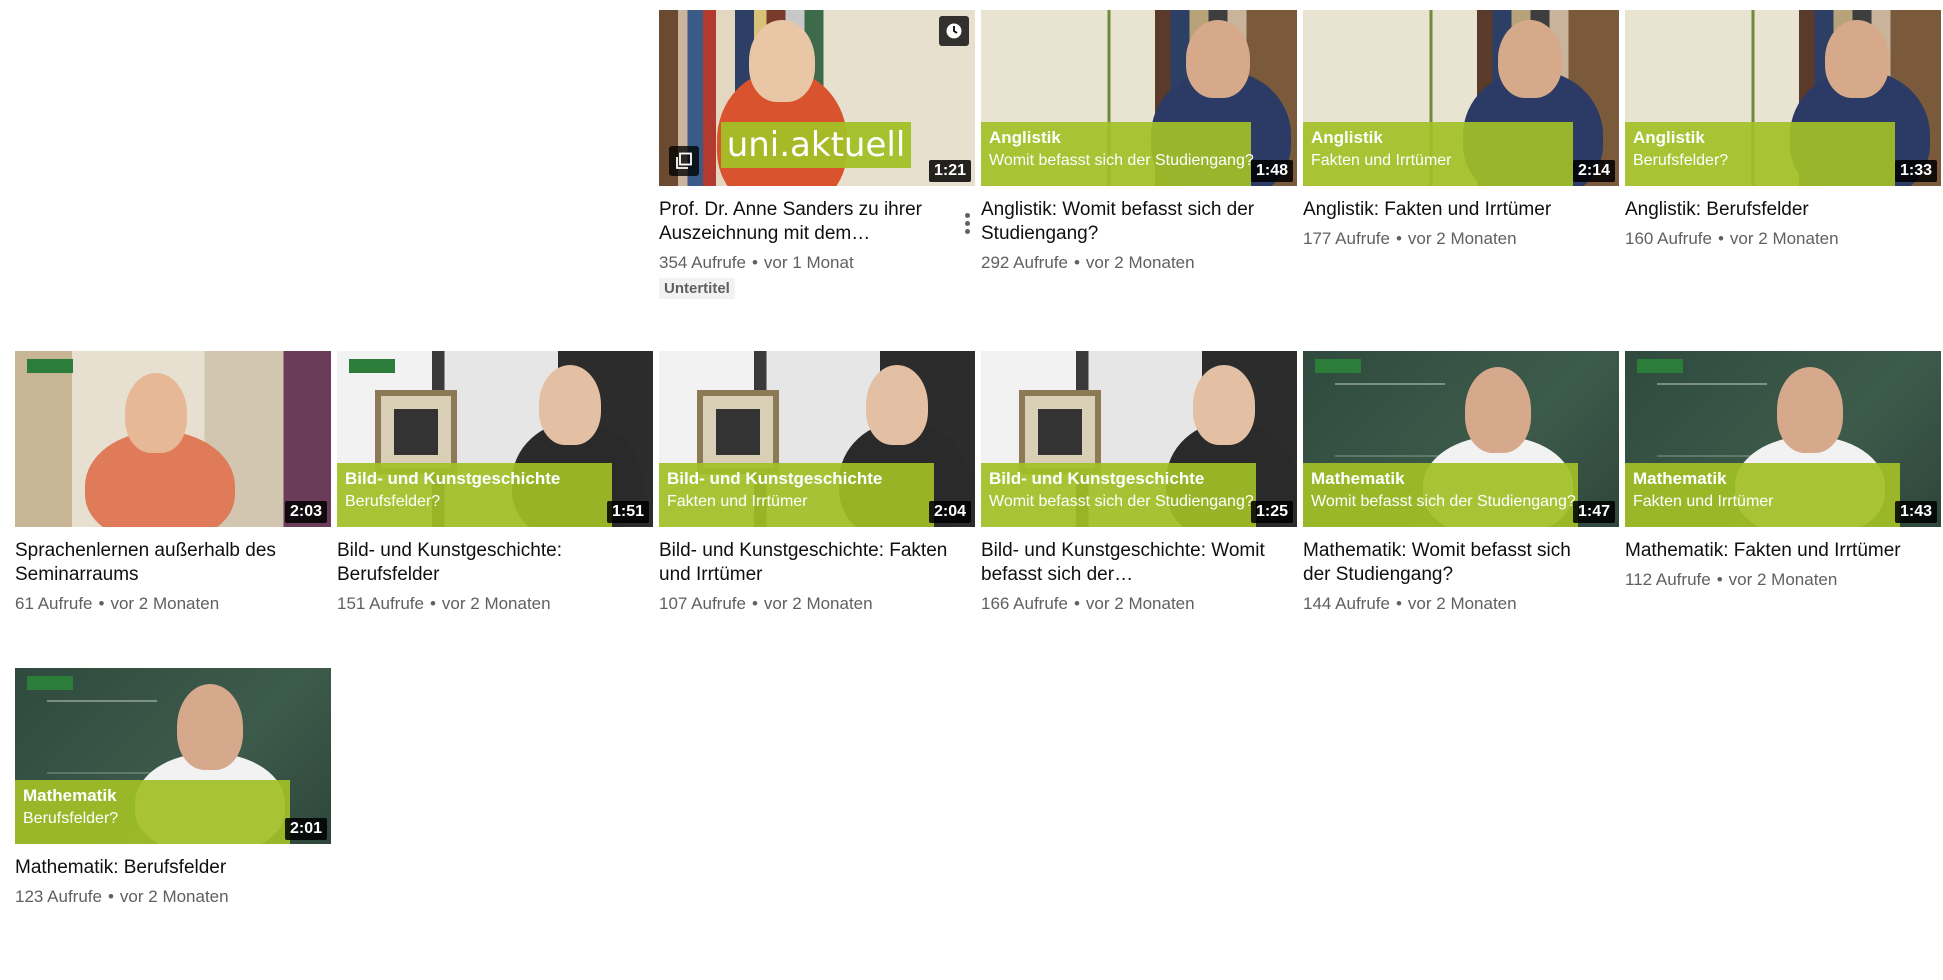  What do you see at coordinates (702, 262) in the screenshot?
I see `view-count: 354 Aufrufe` at bounding box center [702, 262].